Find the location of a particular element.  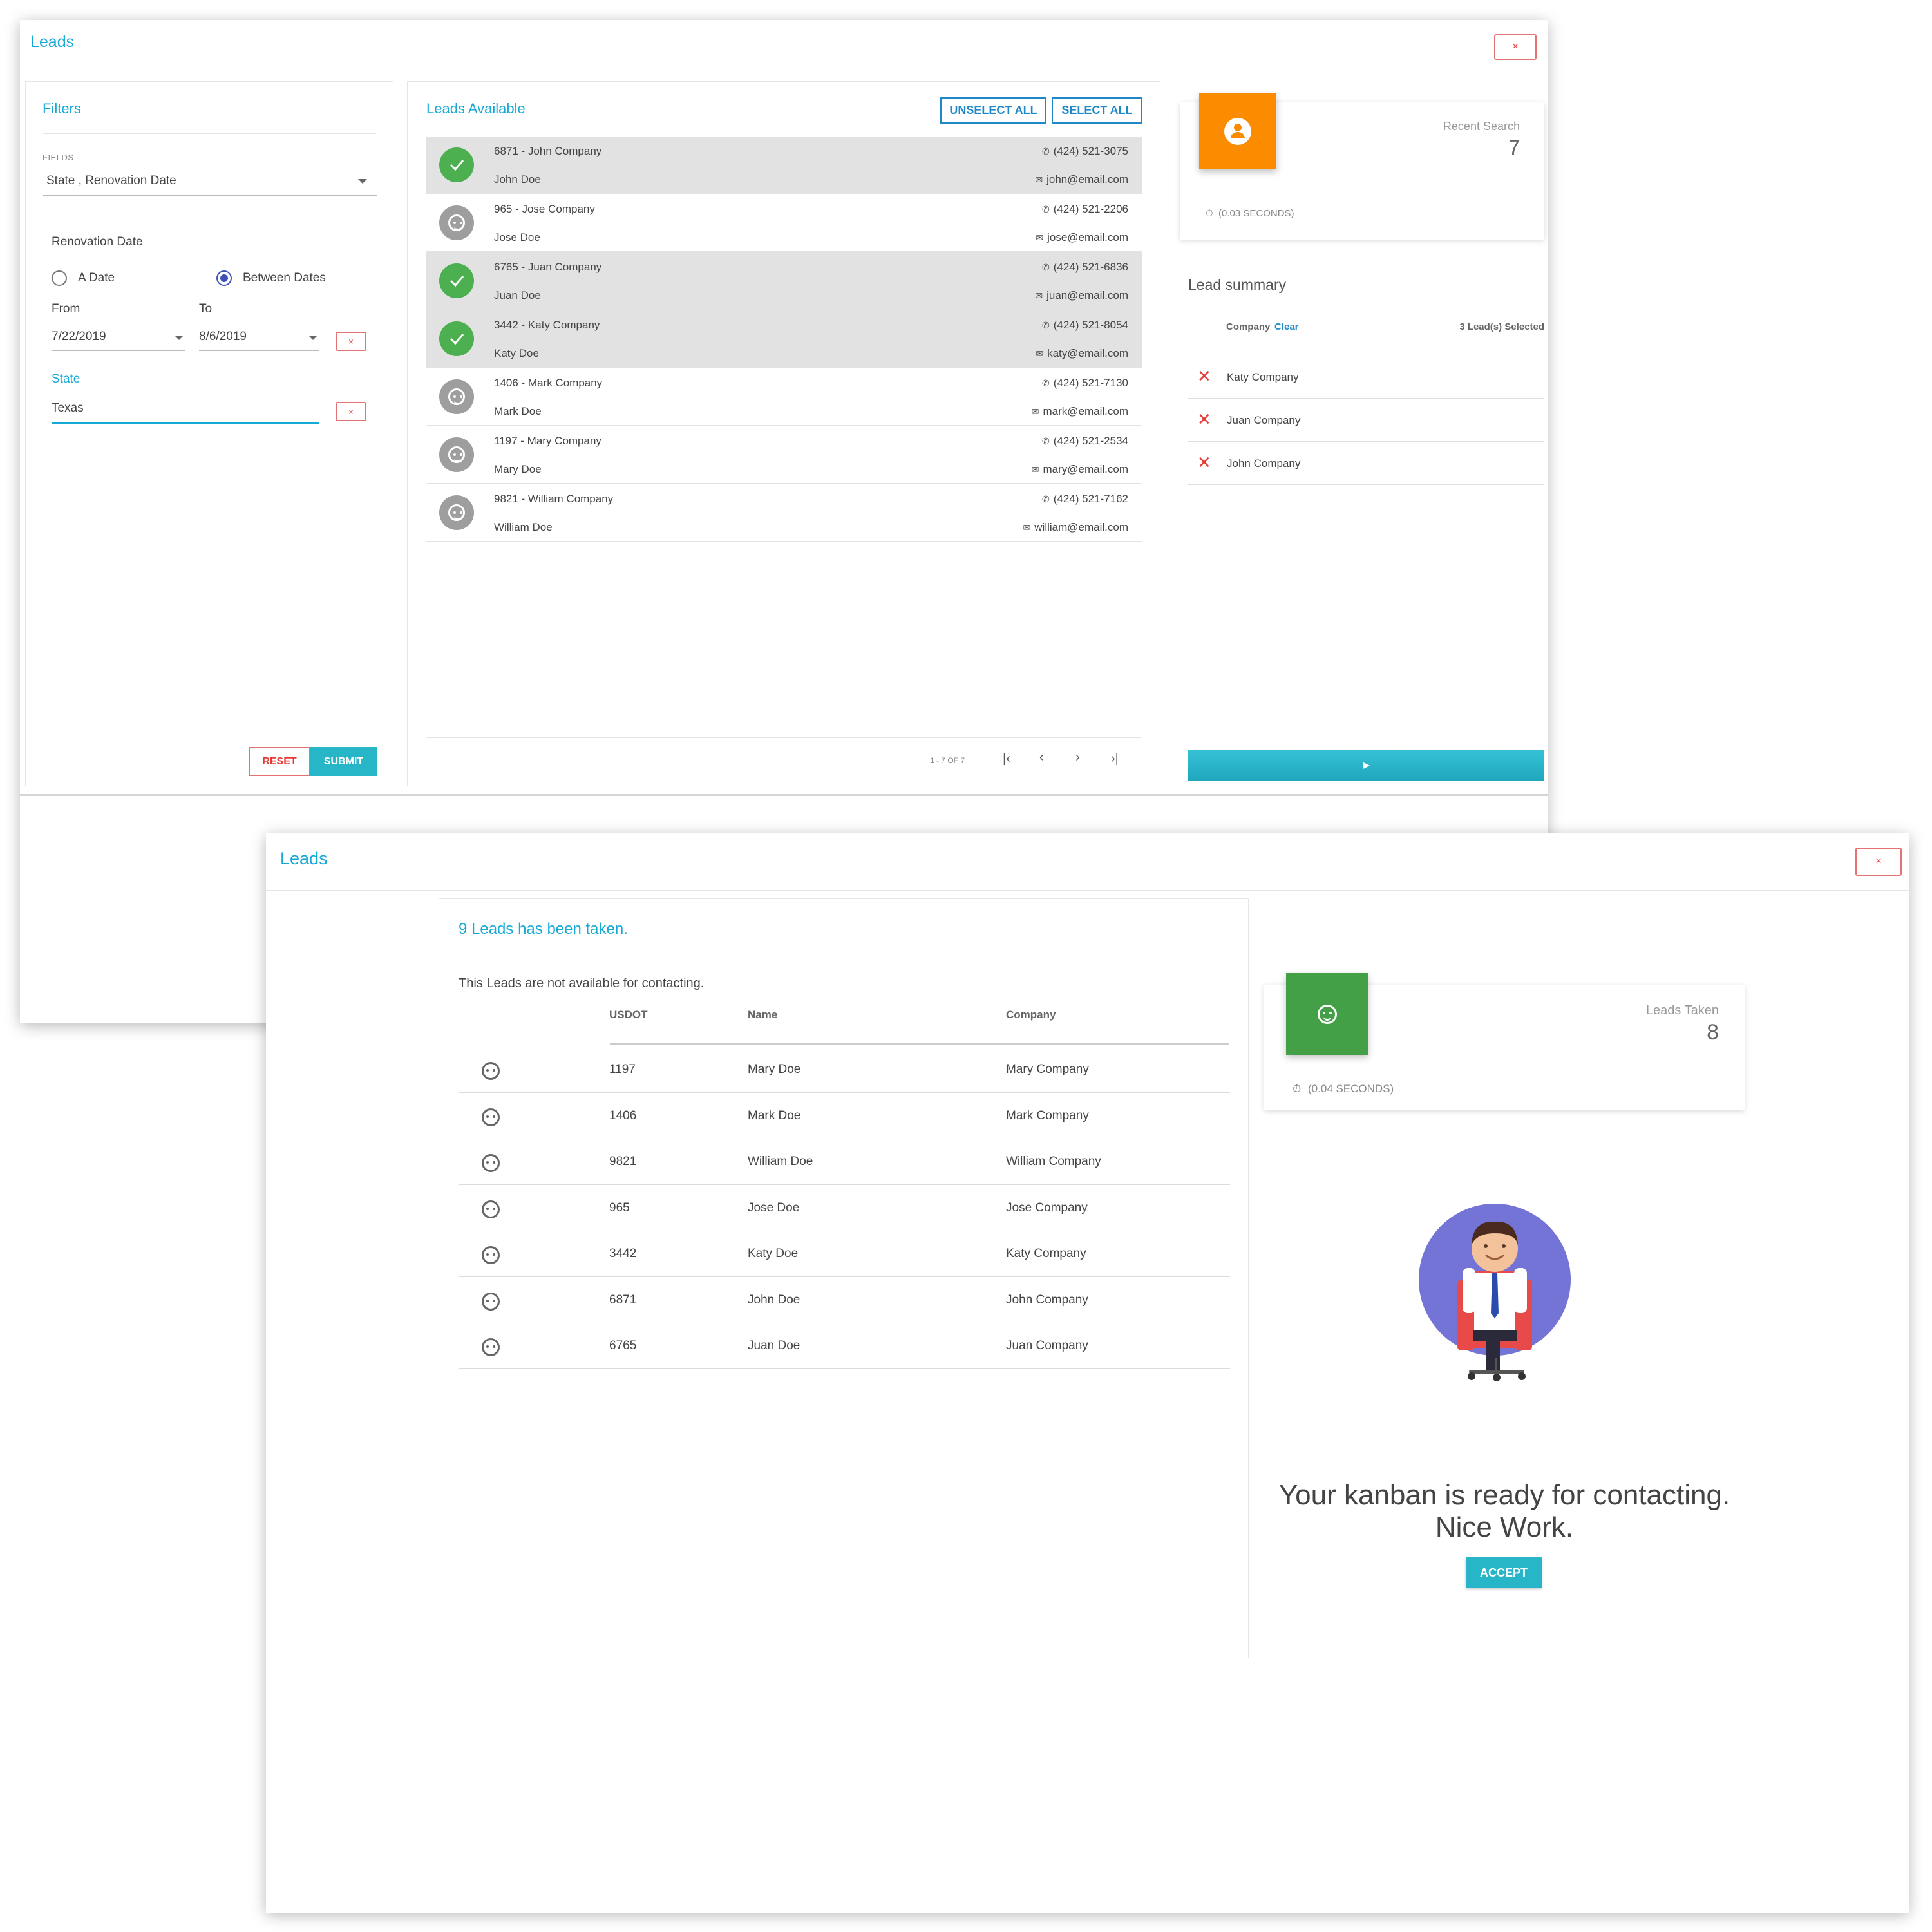

prev-page-icon: ‹ is located at coordinates (1041, 757).